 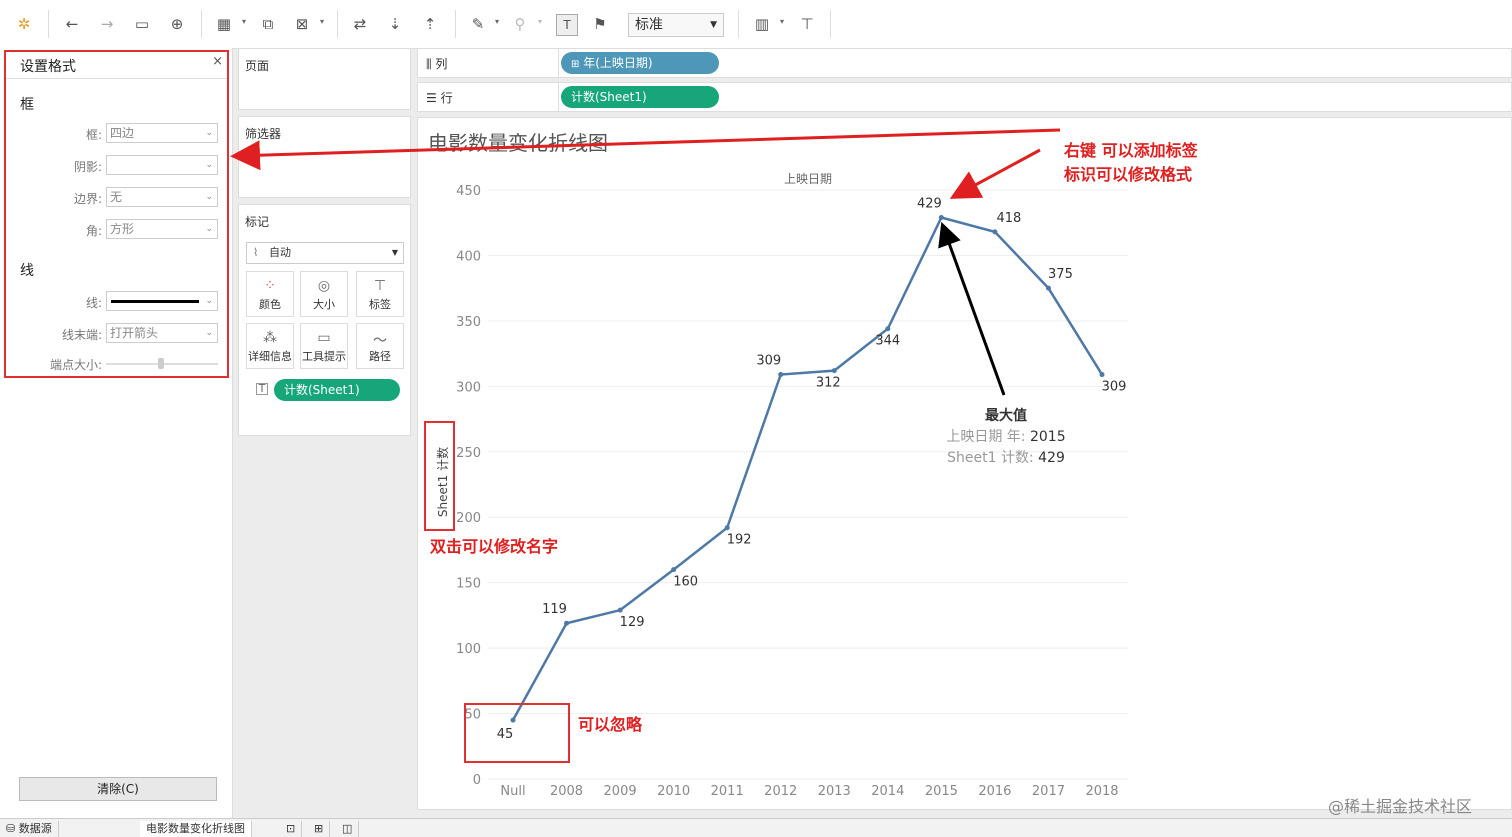 What do you see at coordinates (808, 179) in the screenshot?
I see `x-axis-title: 上映日期` at bounding box center [808, 179].